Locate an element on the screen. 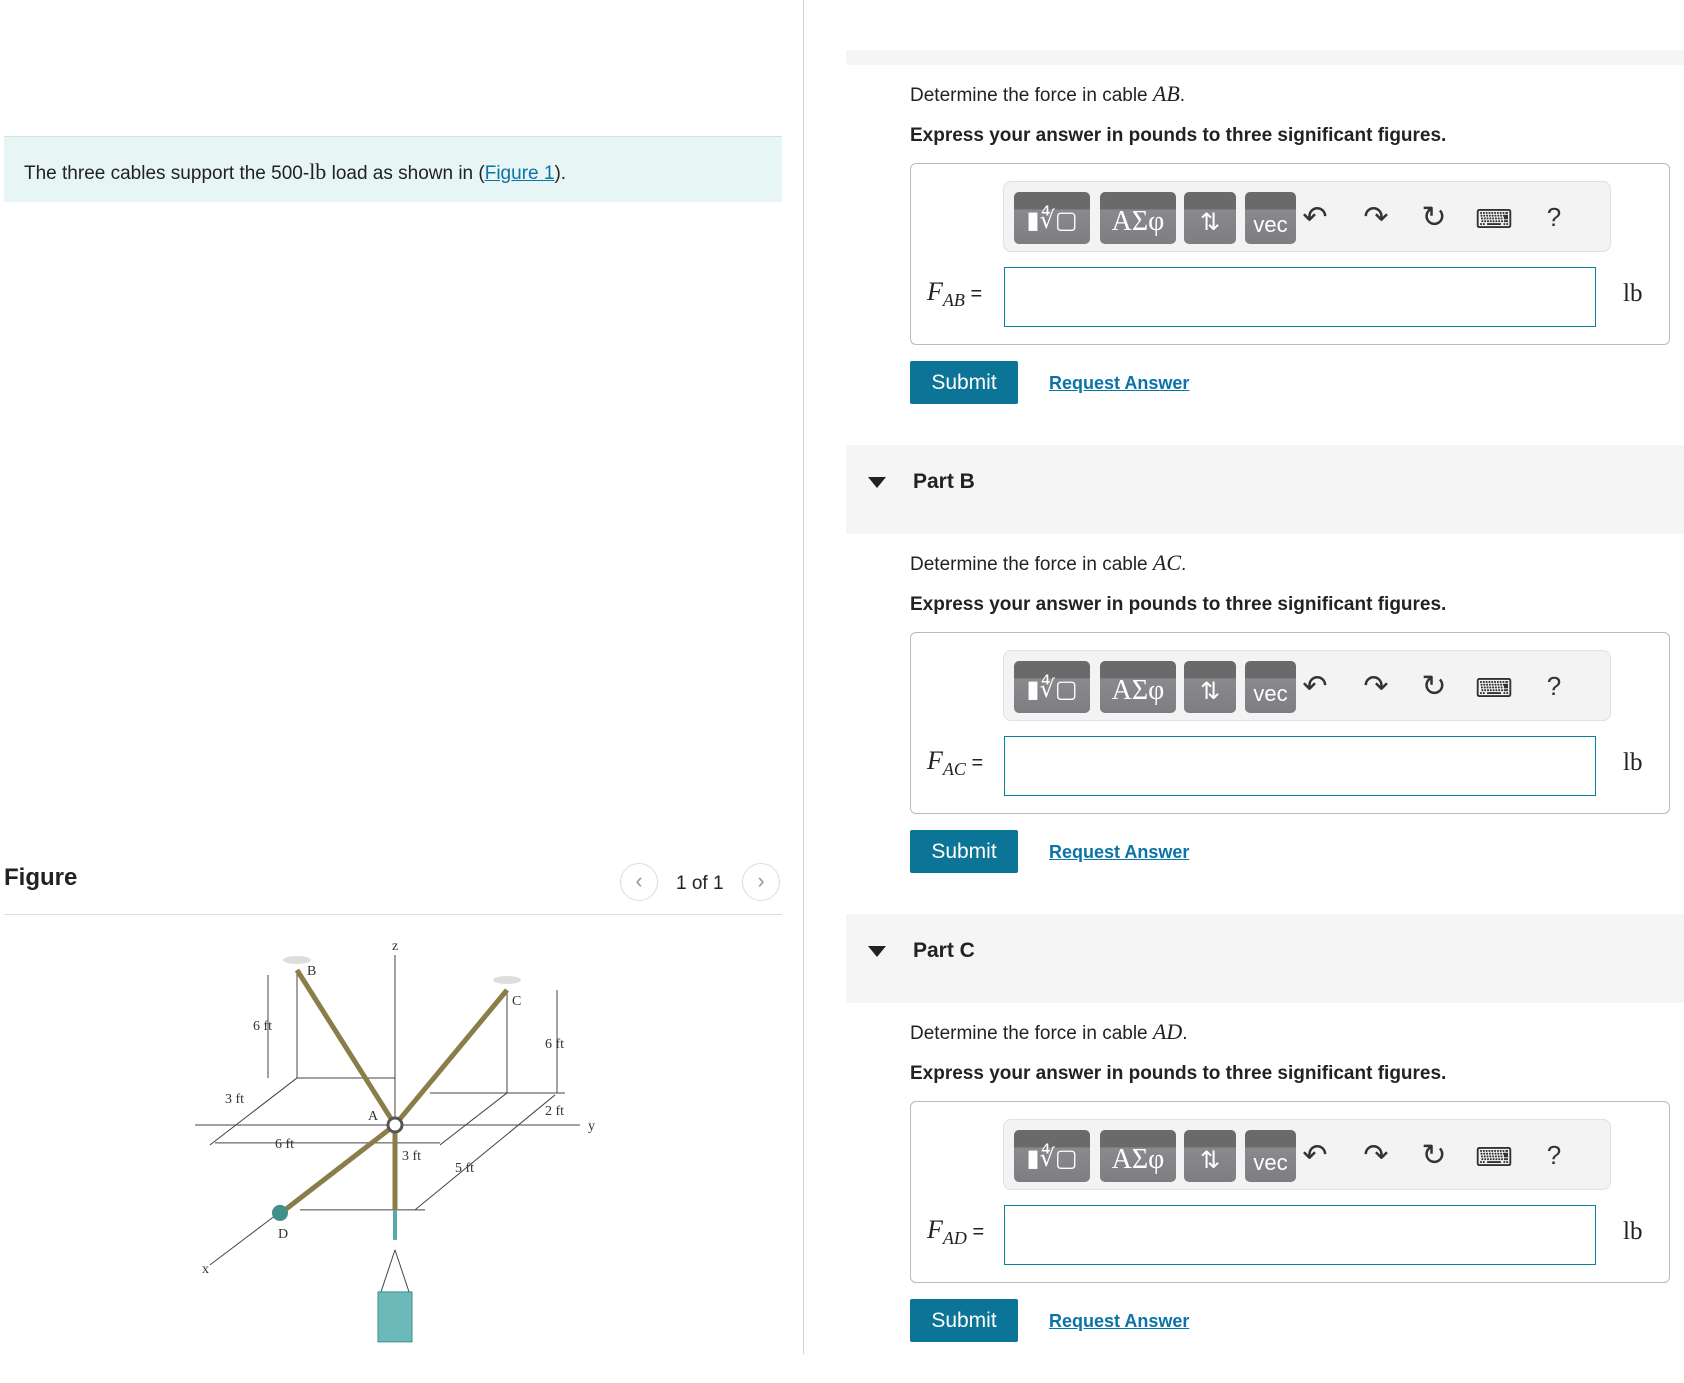  question: Determine the force in cable AD. is located at coordinates (1049, 1031).